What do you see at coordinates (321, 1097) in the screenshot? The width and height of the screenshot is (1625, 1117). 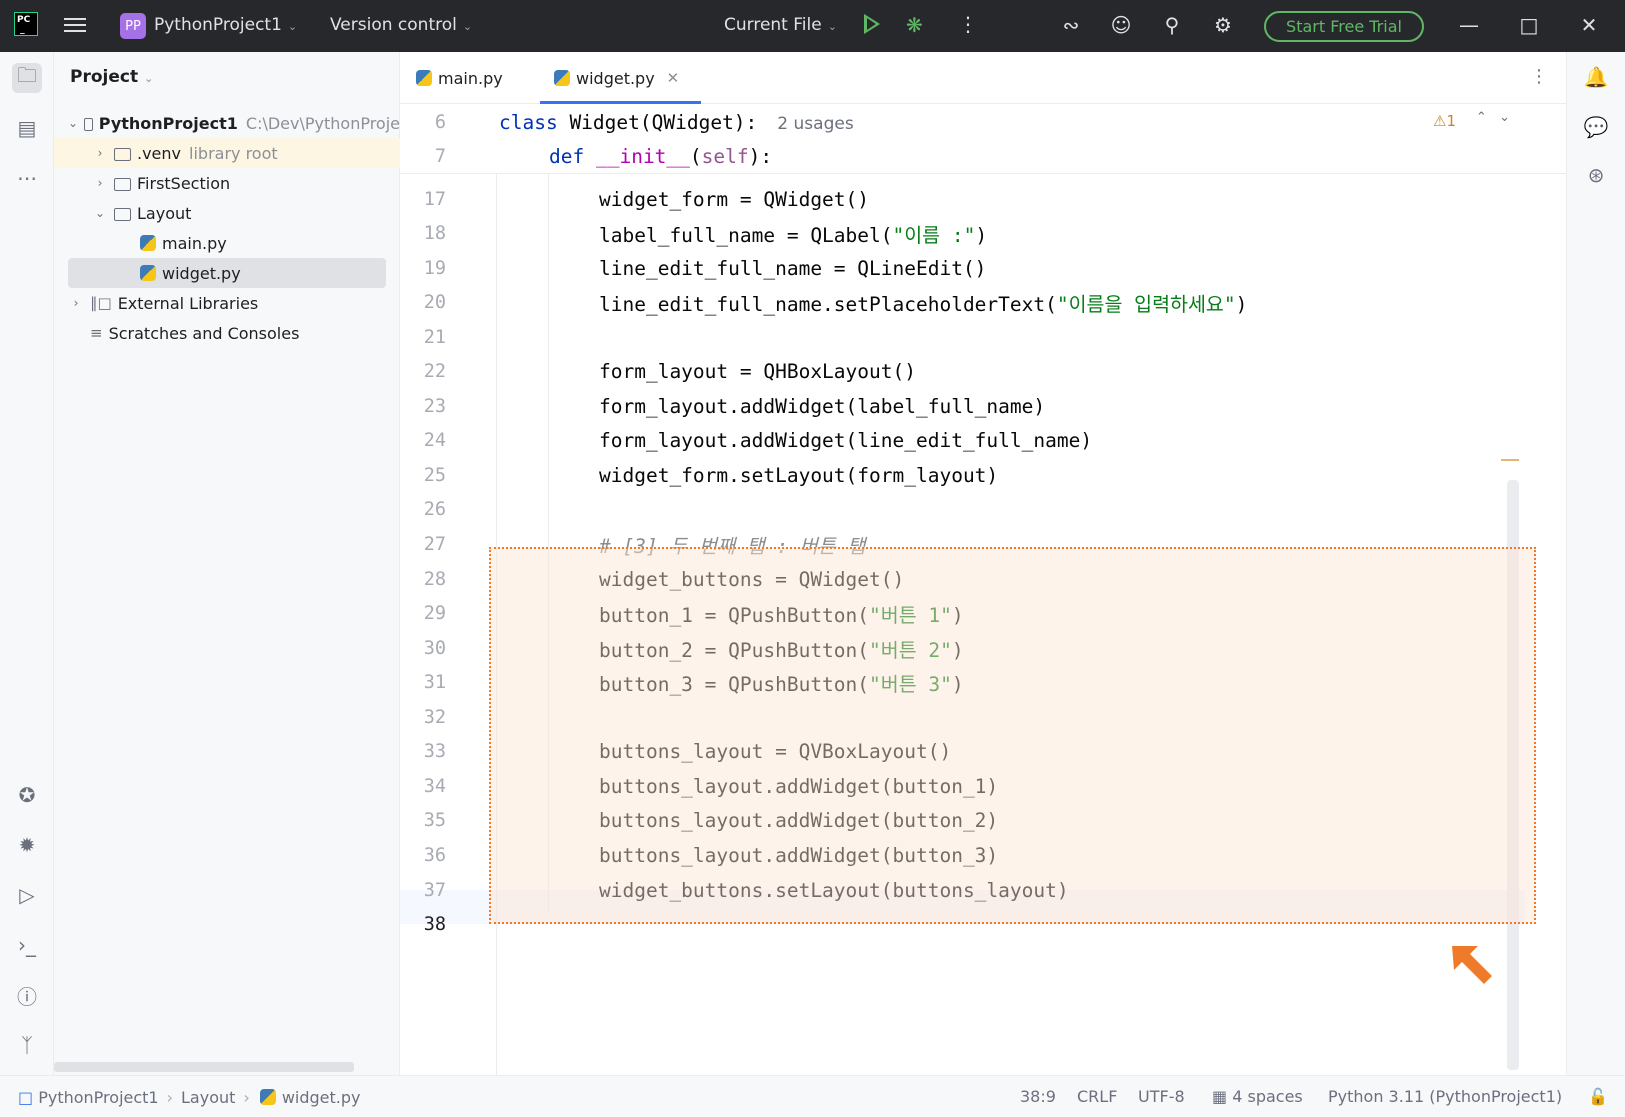 I see `breadcrumb-item: widget.py` at bounding box center [321, 1097].